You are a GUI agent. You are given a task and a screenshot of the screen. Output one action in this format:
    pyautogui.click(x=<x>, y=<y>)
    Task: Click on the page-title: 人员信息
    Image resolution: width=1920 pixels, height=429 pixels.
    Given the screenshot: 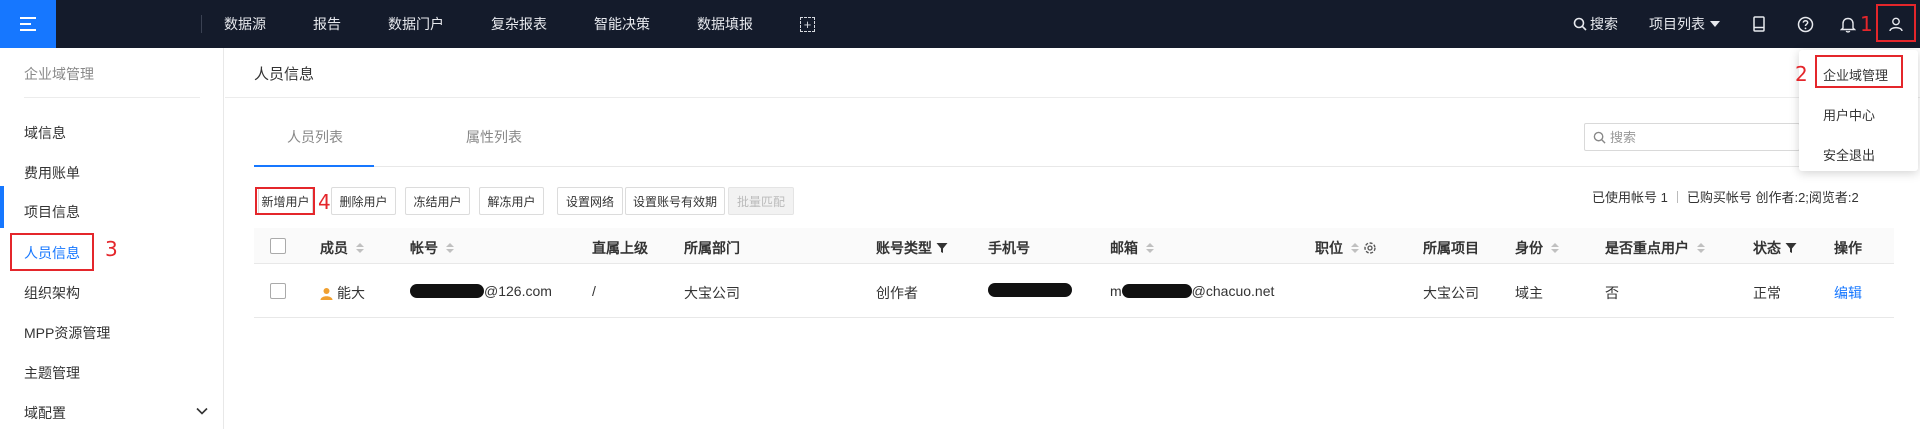 What is the action you would take?
    pyautogui.click(x=284, y=74)
    